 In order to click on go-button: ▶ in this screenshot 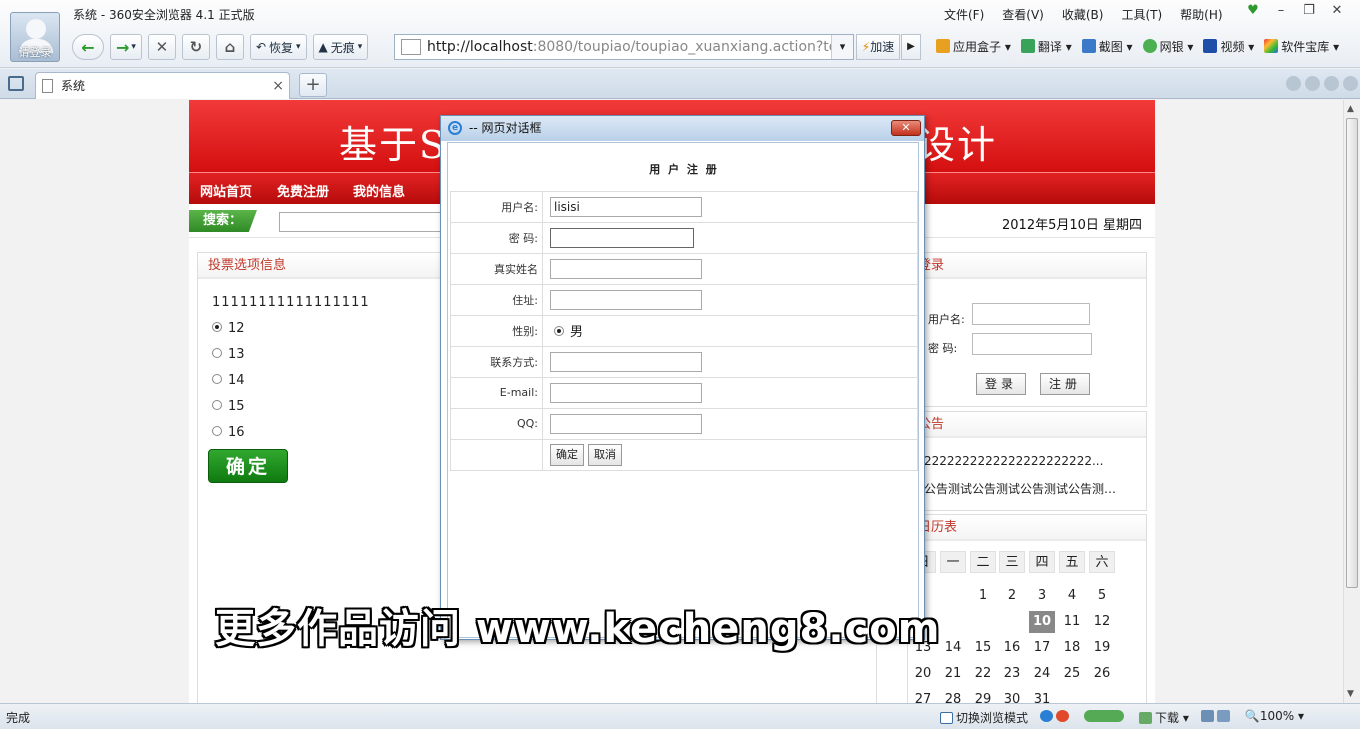, I will do `click(911, 47)`.